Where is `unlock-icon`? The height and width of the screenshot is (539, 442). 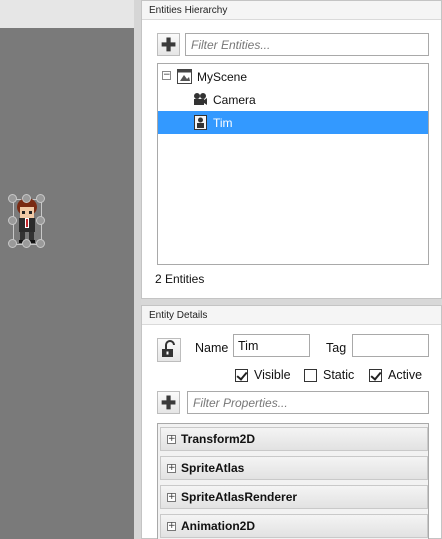
unlock-icon is located at coordinates (168, 348).